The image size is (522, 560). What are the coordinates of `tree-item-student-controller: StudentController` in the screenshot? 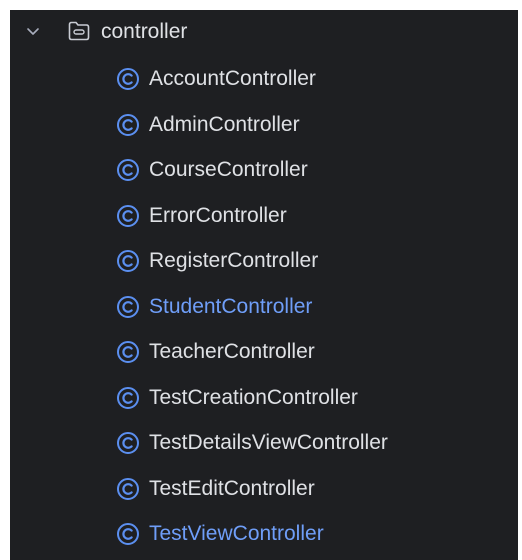 It's located at (264, 307).